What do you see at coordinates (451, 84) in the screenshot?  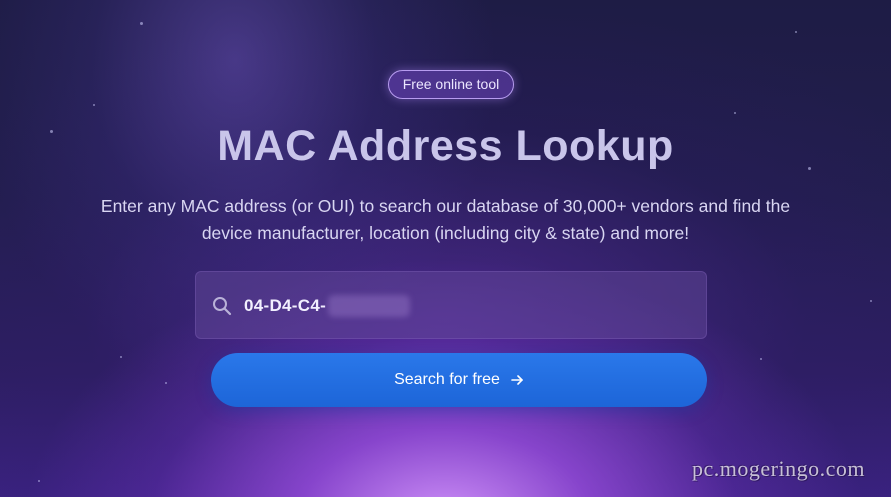 I see `free-tool-badge: Free online tool` at bounding box center [451, 84].